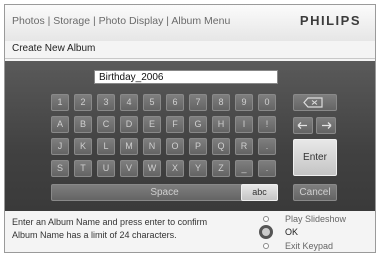  I want to click on key-3-9: ., so click(267, 168).